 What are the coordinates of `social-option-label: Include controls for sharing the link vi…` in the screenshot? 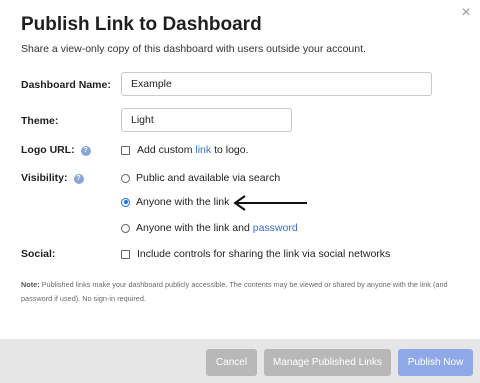 It's located at (264, 254).